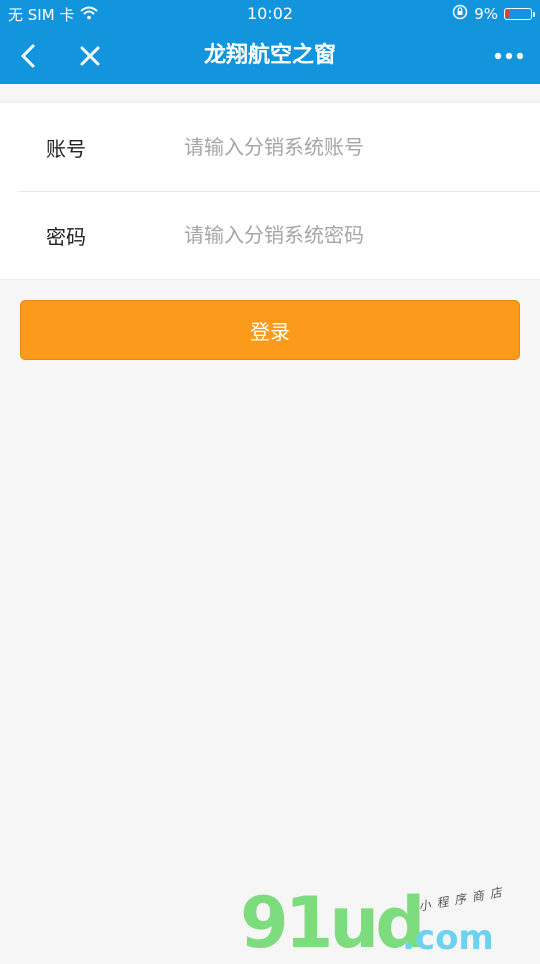 Image resolution: width=540 pixels, height=964 pixels. Describe the element at coordinates (463, 899) in the screenshot. I see `watermark-sub: 小程序商店` at that location.